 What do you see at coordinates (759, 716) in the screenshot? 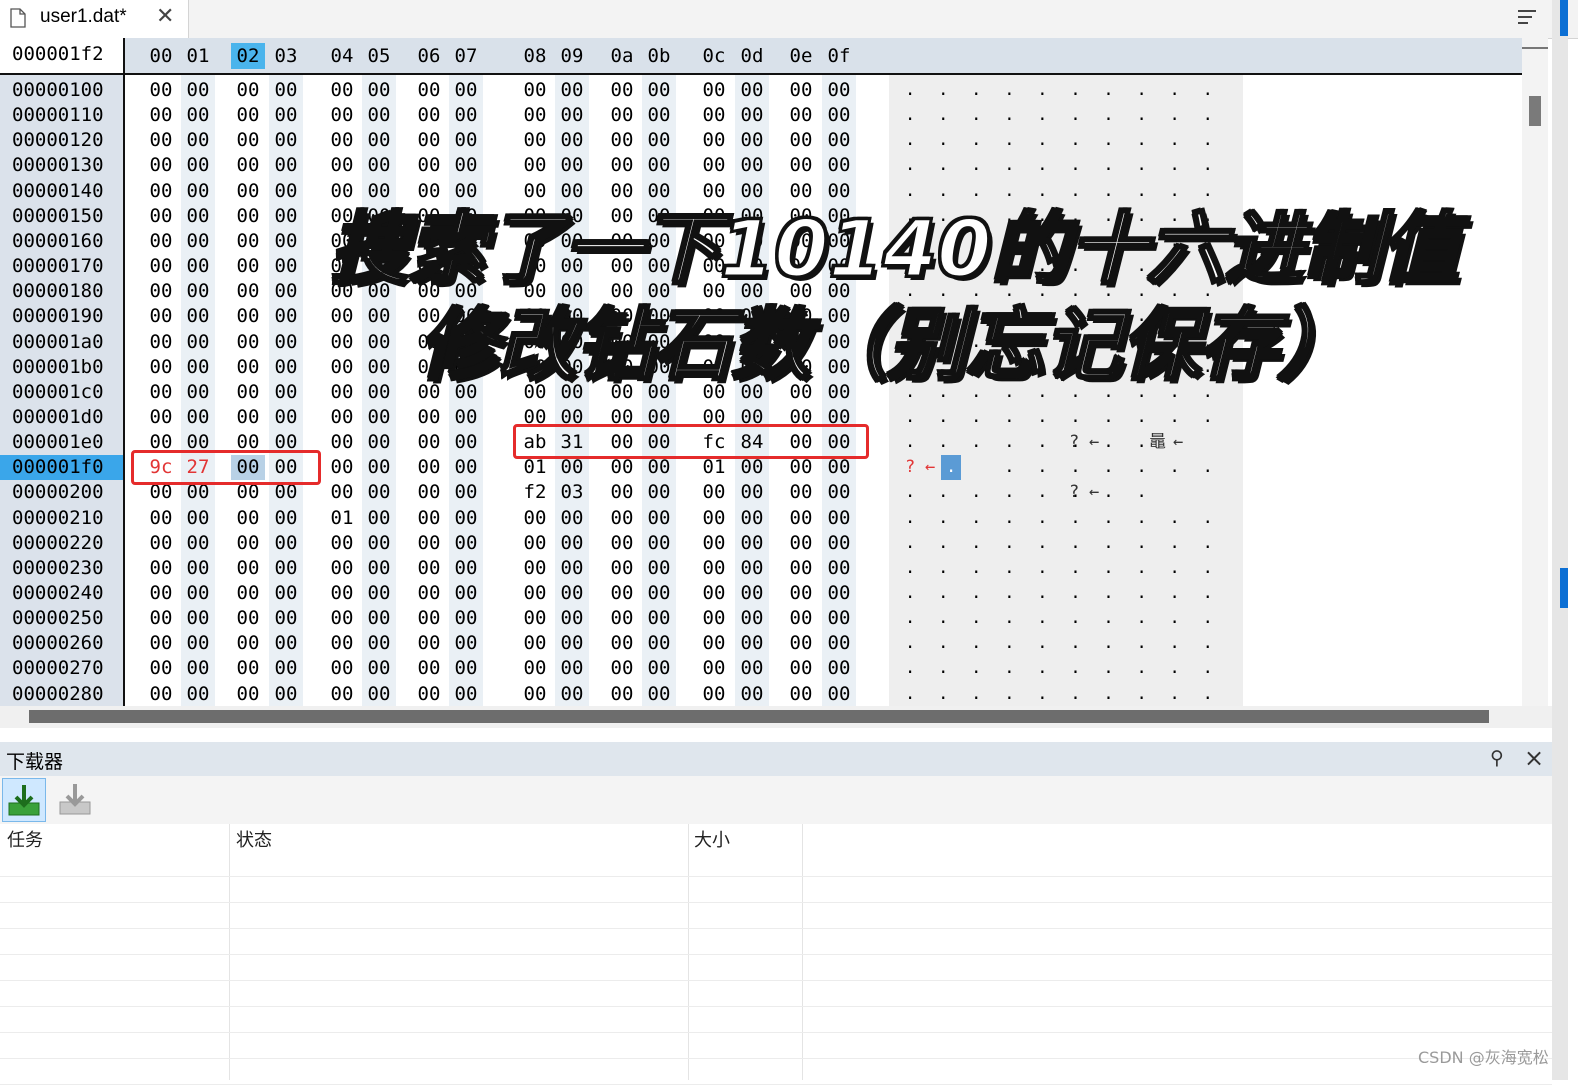
I see `horizontal-scroll-thumb` at bounding box center [759, 716].